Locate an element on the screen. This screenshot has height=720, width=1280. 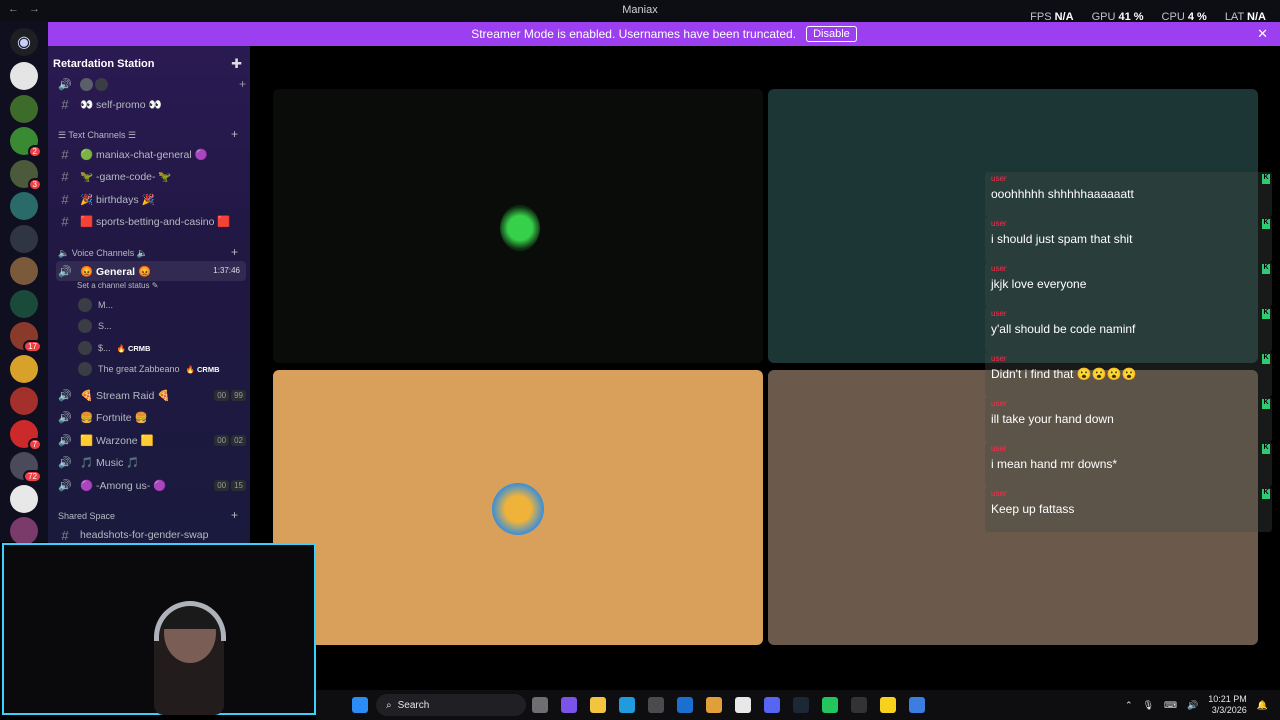
category-shared-space: Shared Space is located at coordinates (86, 516).